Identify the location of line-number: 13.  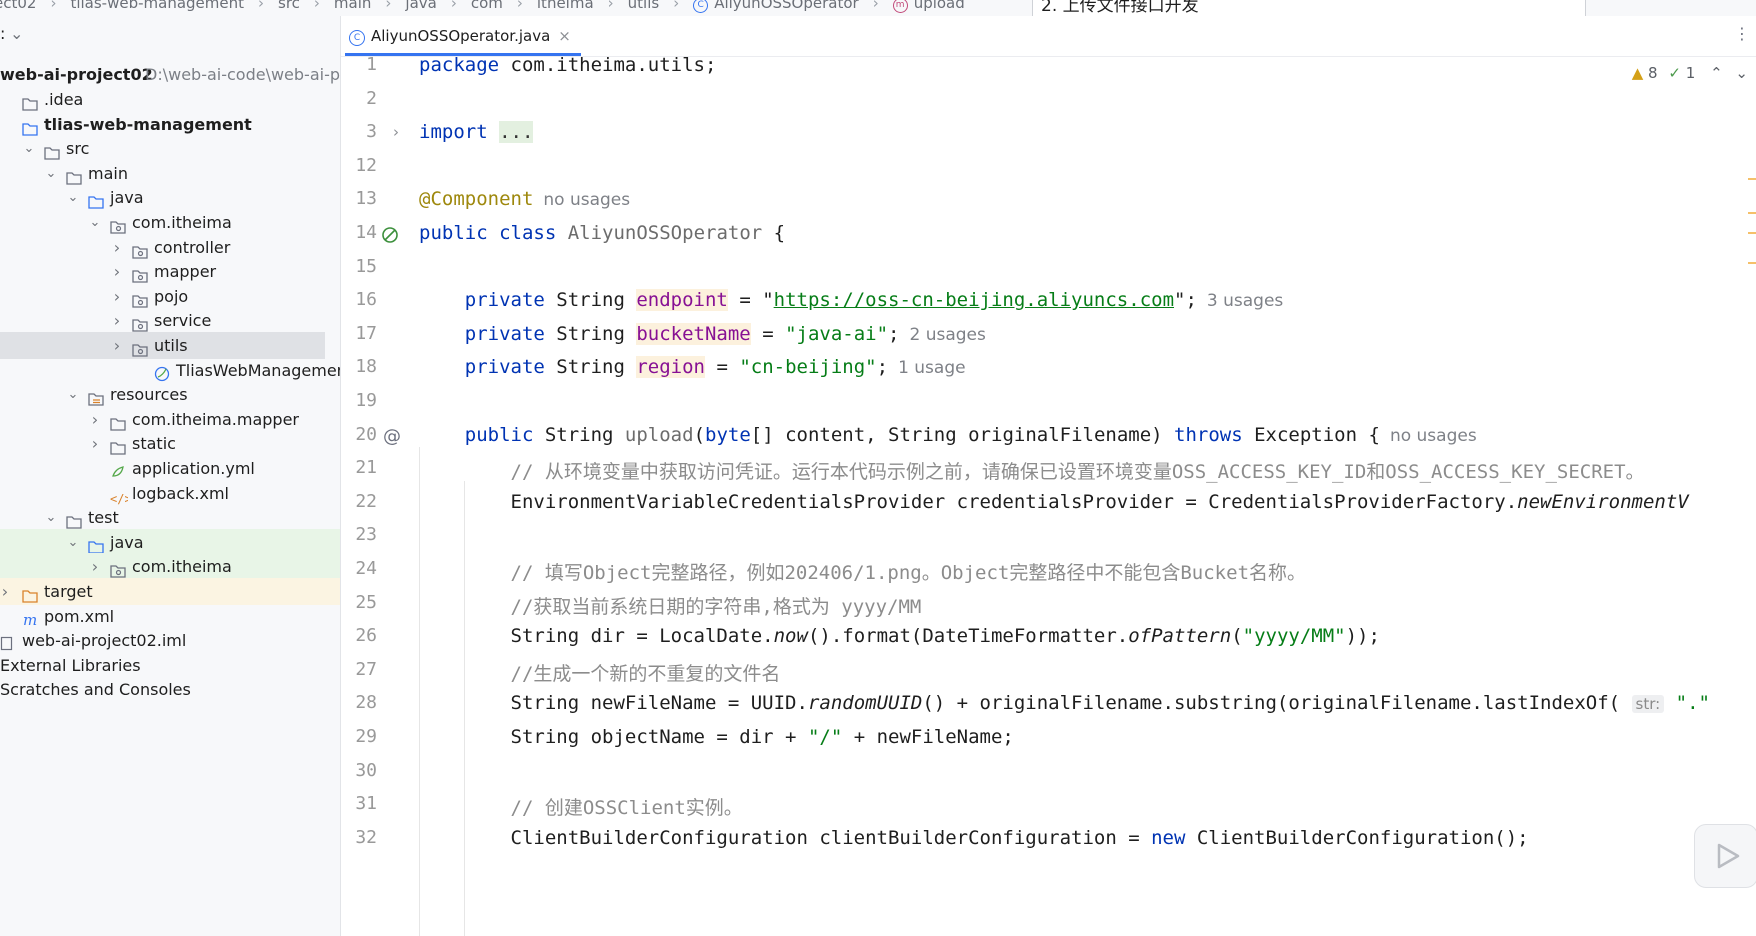
(366, 199).